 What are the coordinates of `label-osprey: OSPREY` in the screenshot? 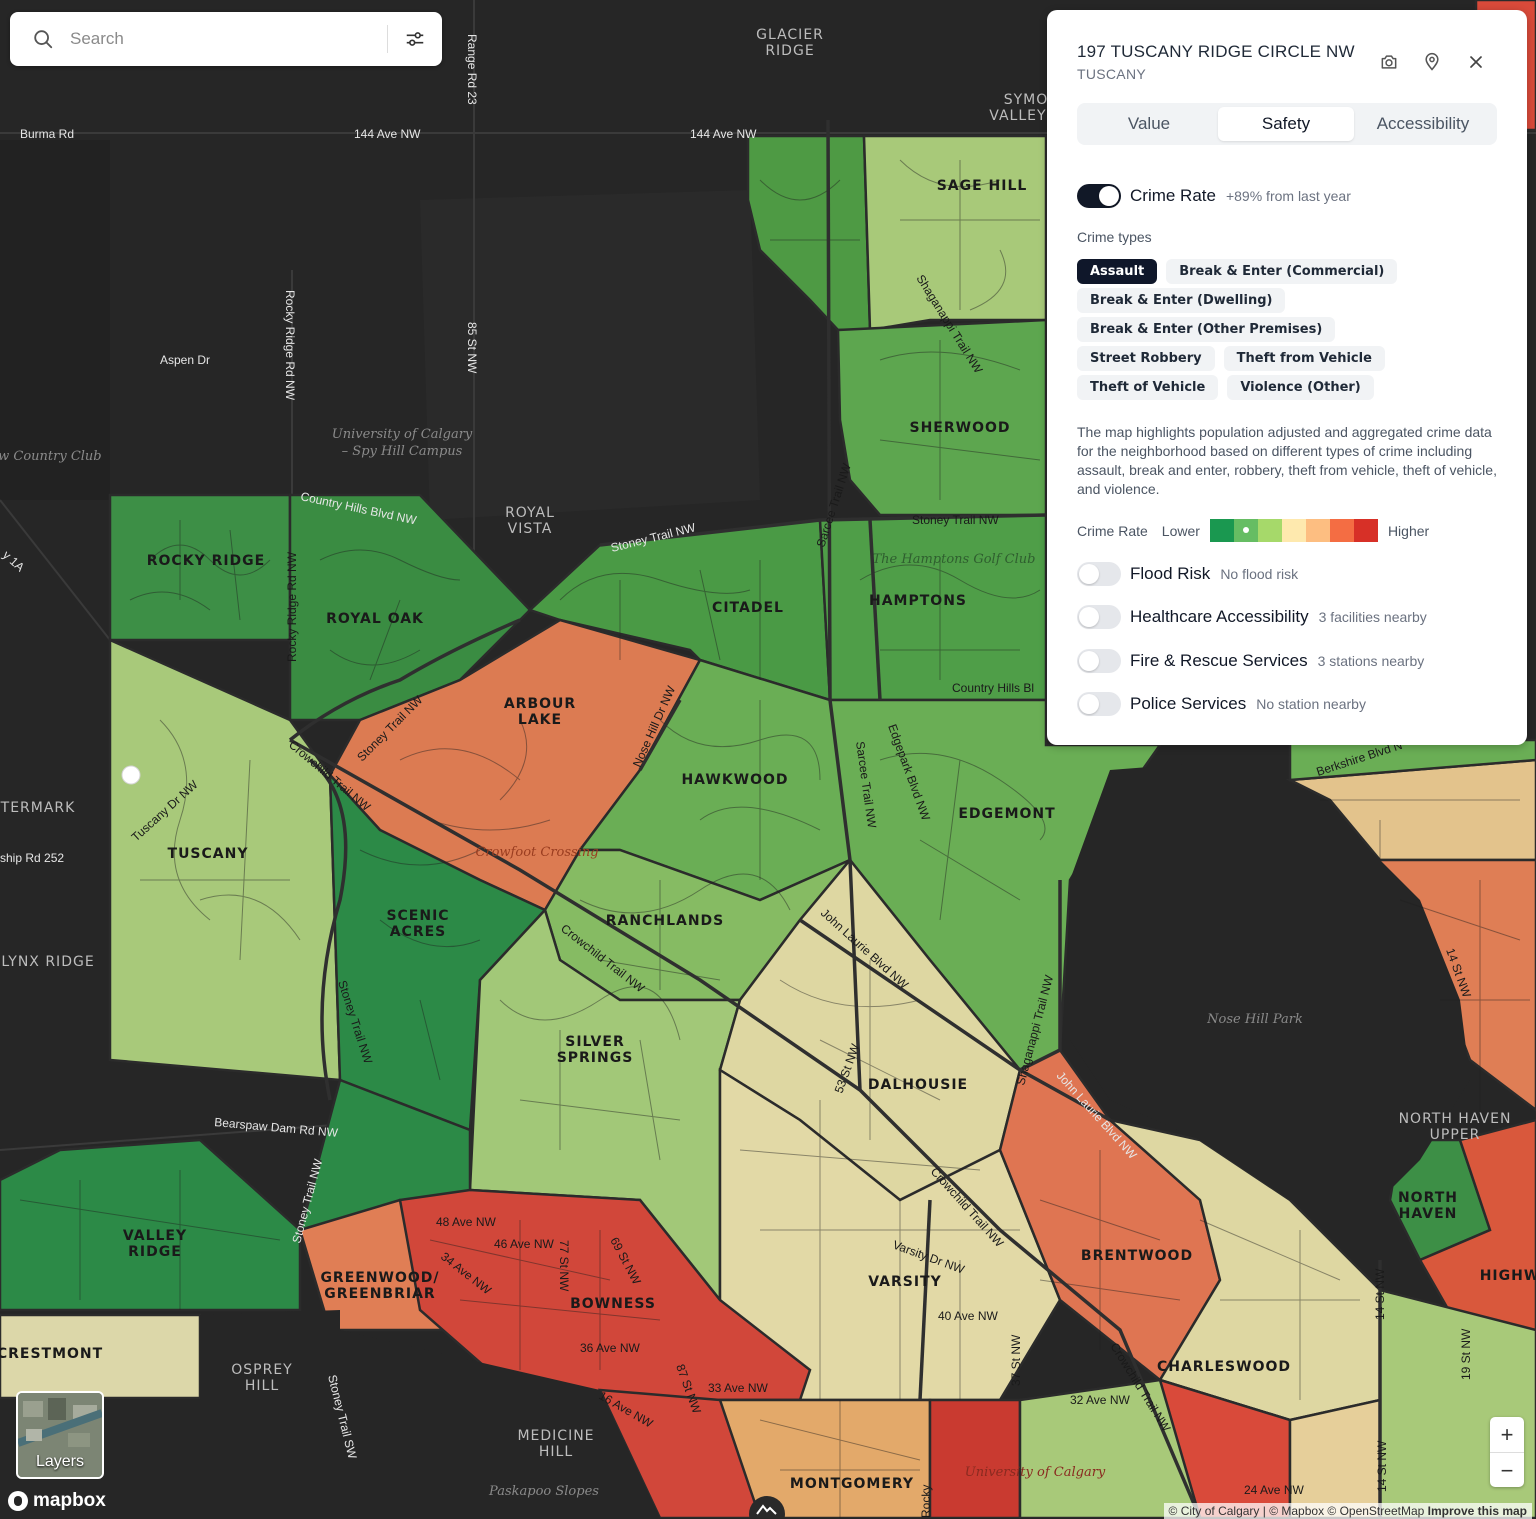 It's located at (261, 1370).